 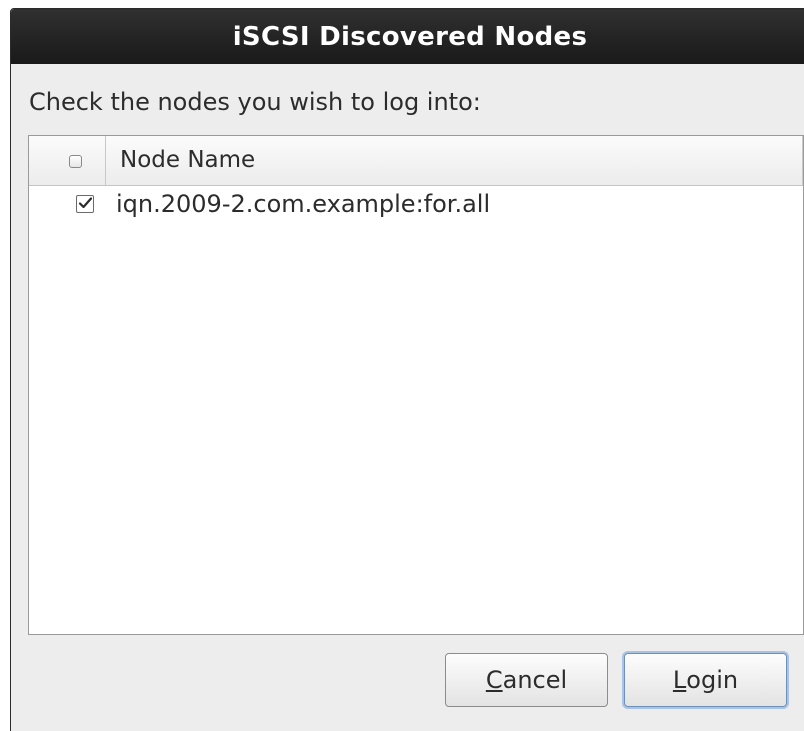 I want to click on checkmark-icon, so click(x=85, y=203).